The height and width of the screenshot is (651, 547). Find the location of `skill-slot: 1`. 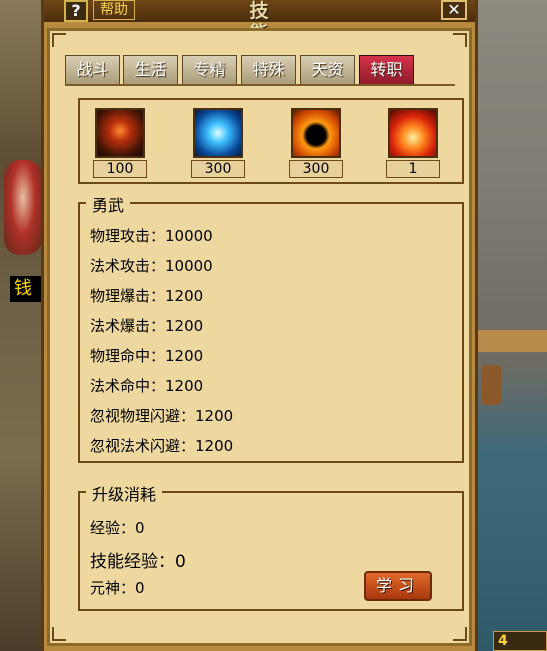

skill-slot: 1 is located at coordinates (413, 145).